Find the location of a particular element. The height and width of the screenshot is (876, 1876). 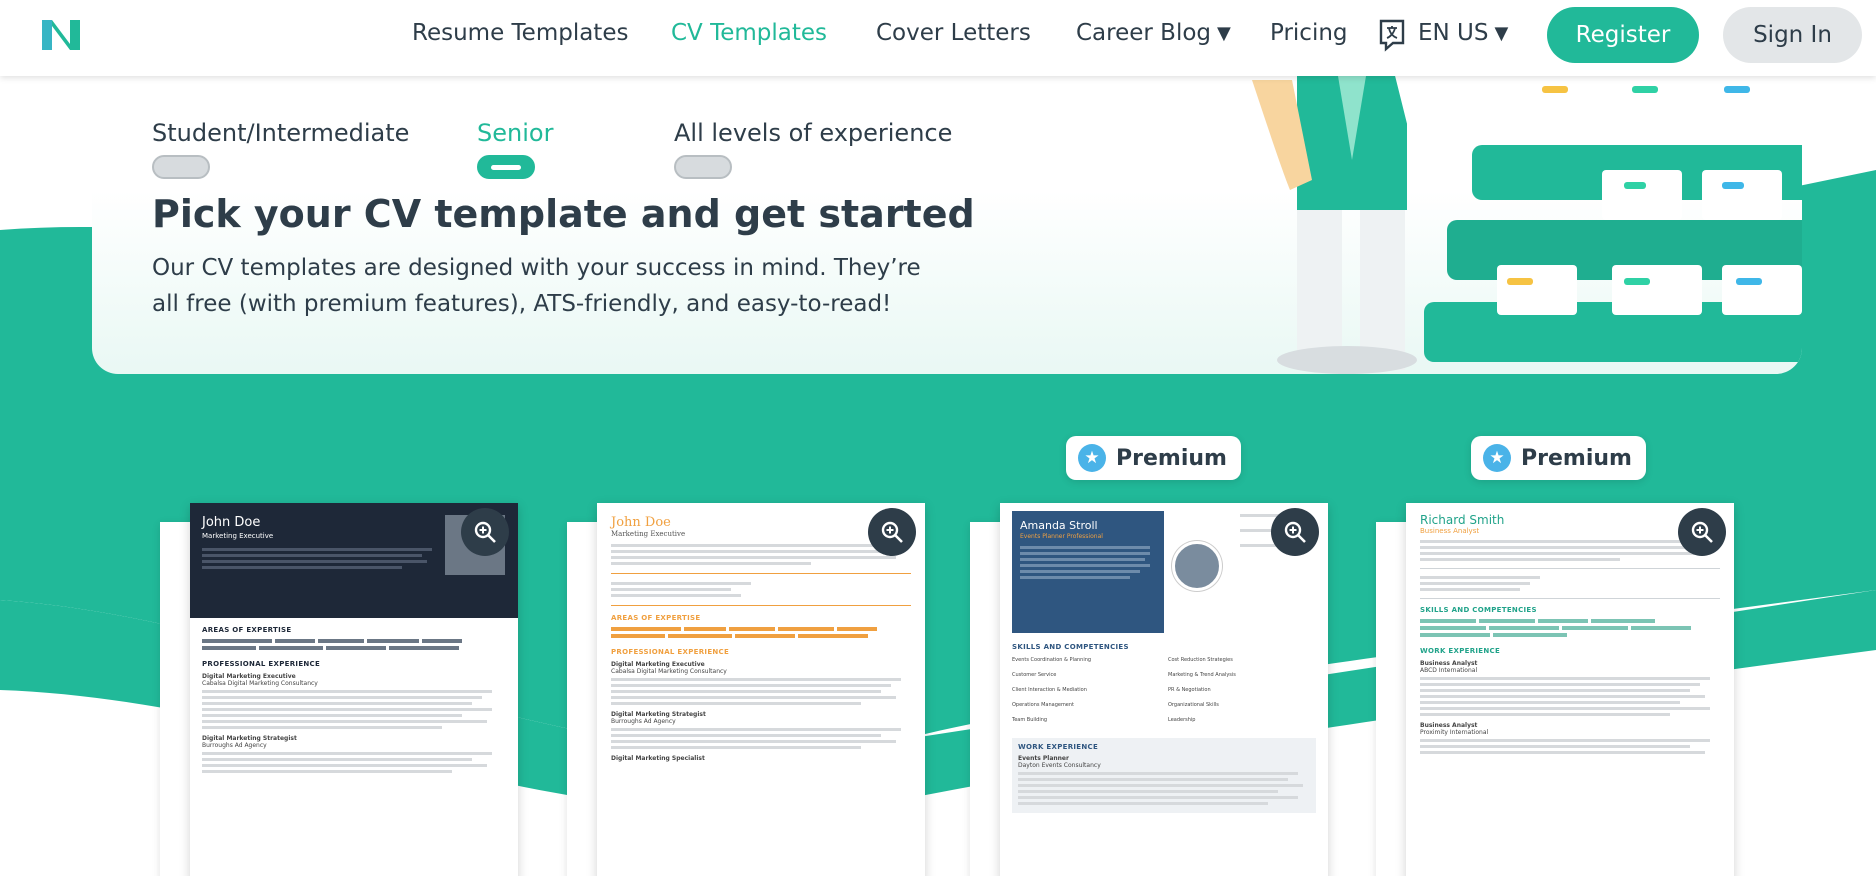

filter-all-levels-toggle is located at coordinates (703, 167).